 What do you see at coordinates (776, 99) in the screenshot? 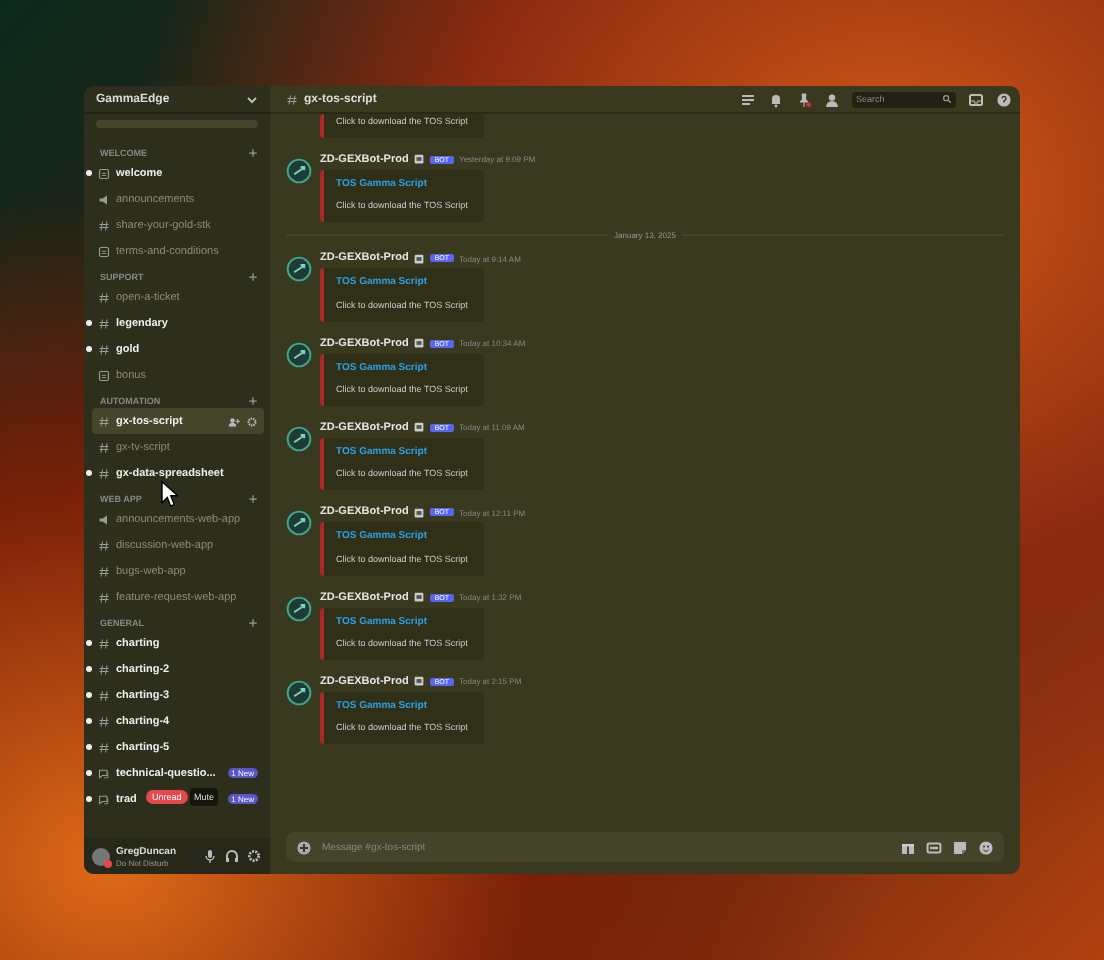
I see `bell-icon` at bounding box center [776, 99].